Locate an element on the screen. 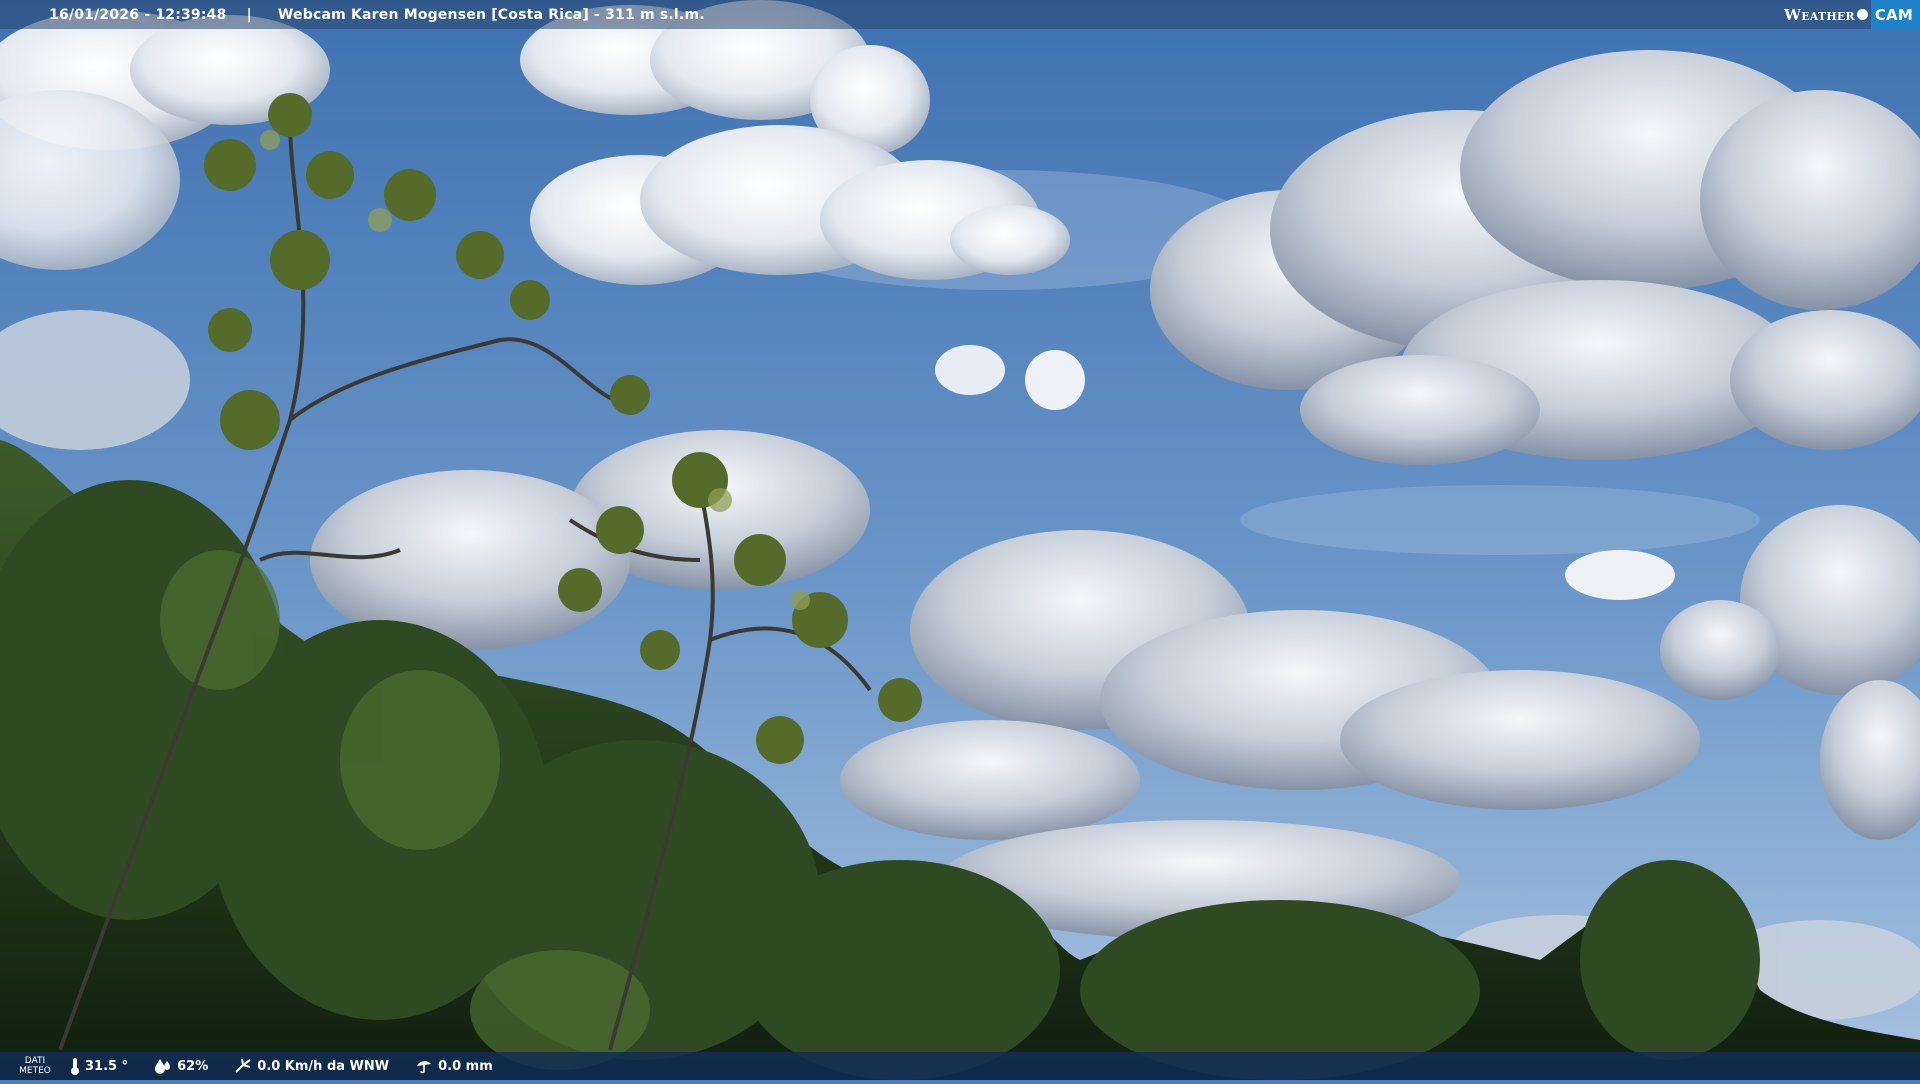 The width and height of the screenshot is (1920, 1084). dati-meteo-label: DATI METEO is located at coordinates (35, 1066).